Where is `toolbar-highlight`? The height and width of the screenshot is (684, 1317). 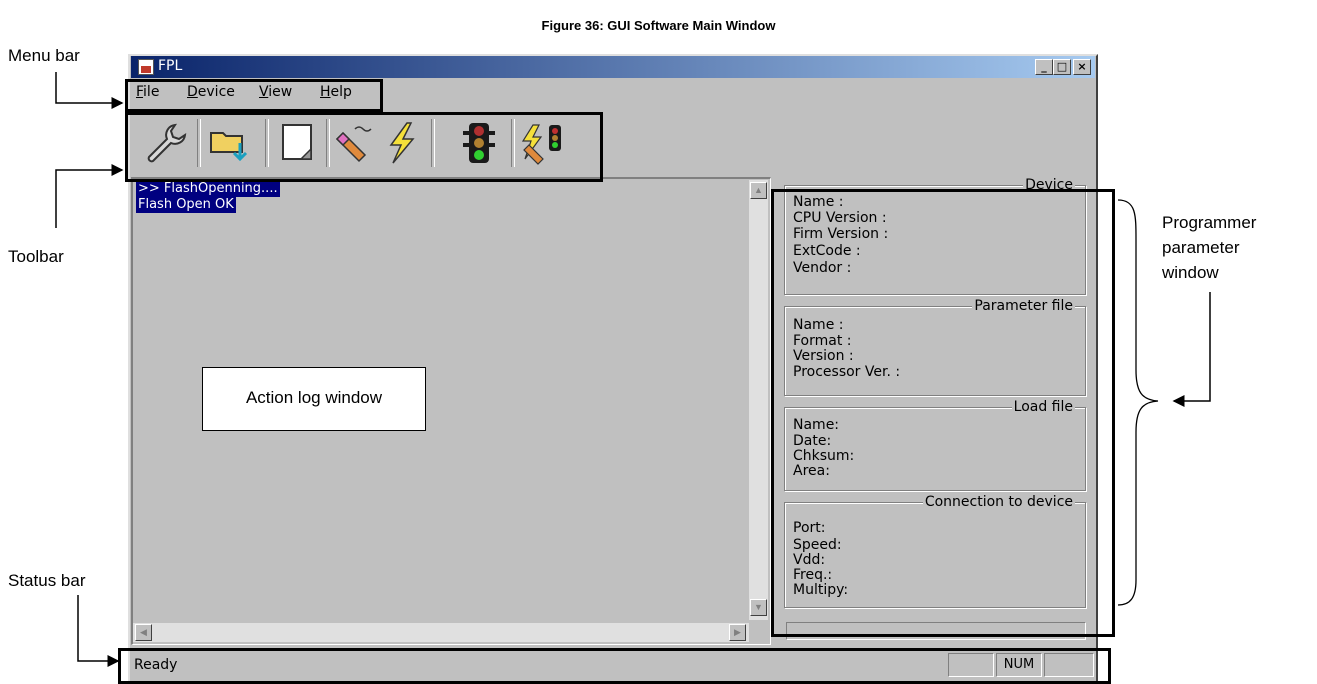
toolbar-highlight is located at coordinates (364, 147).